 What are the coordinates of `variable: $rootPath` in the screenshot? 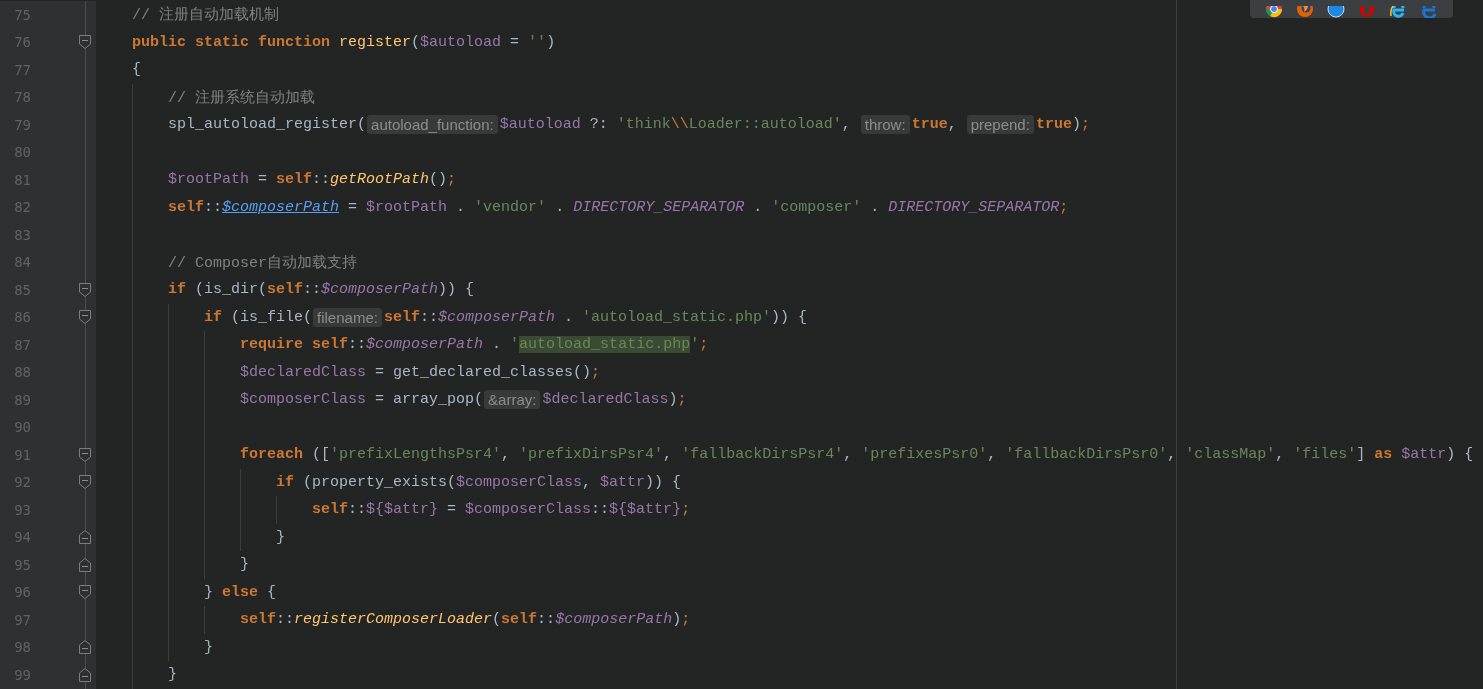 It's located at (407, 207).